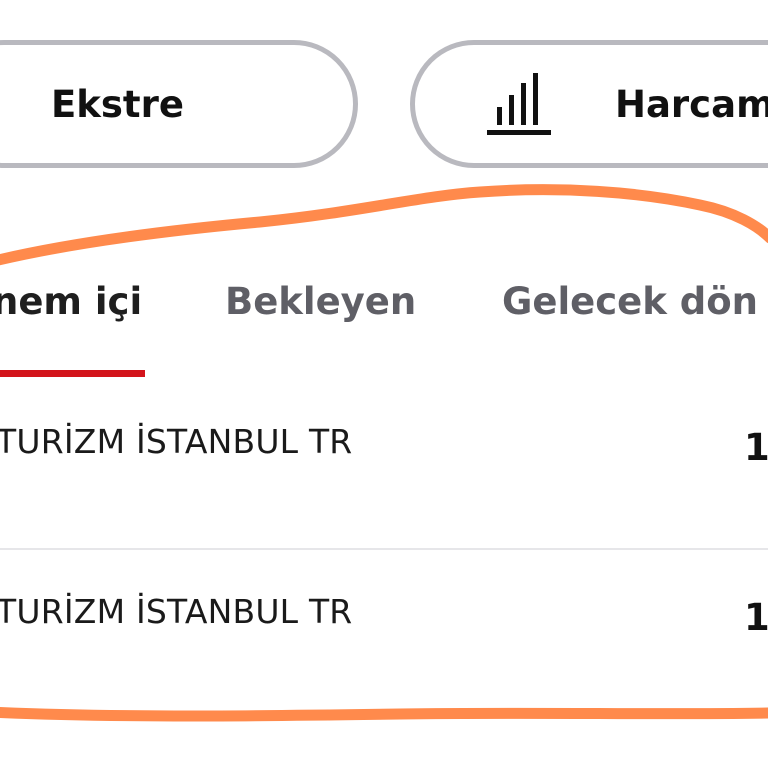 This screenshot has height=768, width=768. What do you see at coordinates (384, 714) in the screenshot?
I see `annotation-stroke-bottom` at bounding box center [384, 714].